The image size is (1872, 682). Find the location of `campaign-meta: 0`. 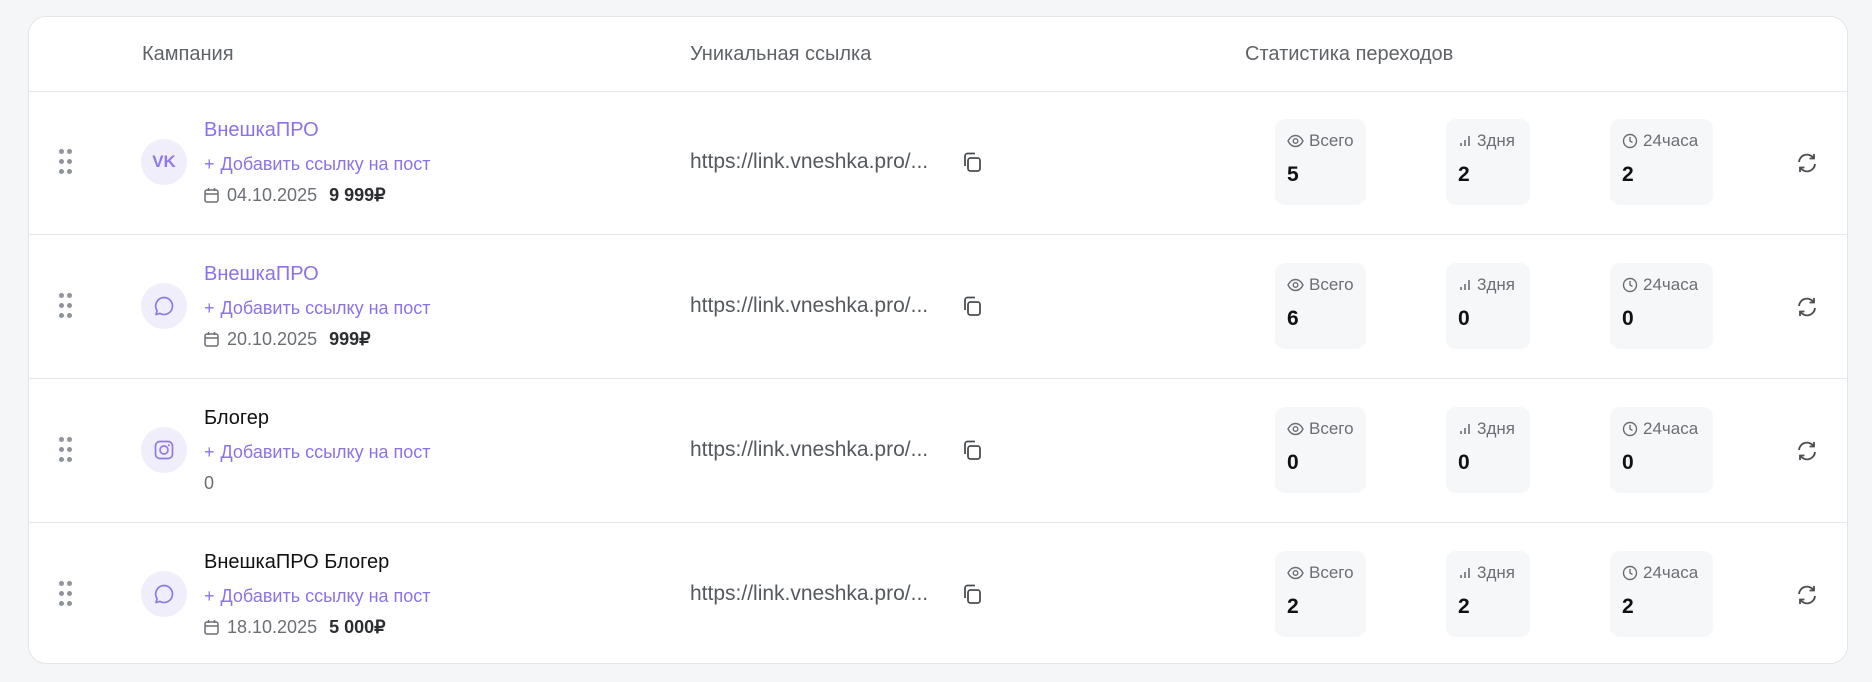

campaign-meta: 0 is located at coordinates (209, 483).